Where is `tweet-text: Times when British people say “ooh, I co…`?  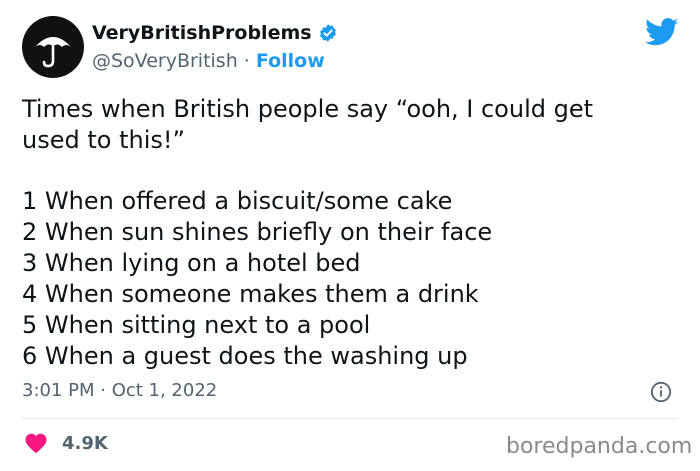 tweet-text: Times when British people say “ooh, I co… is located at coordinates (352, 125).